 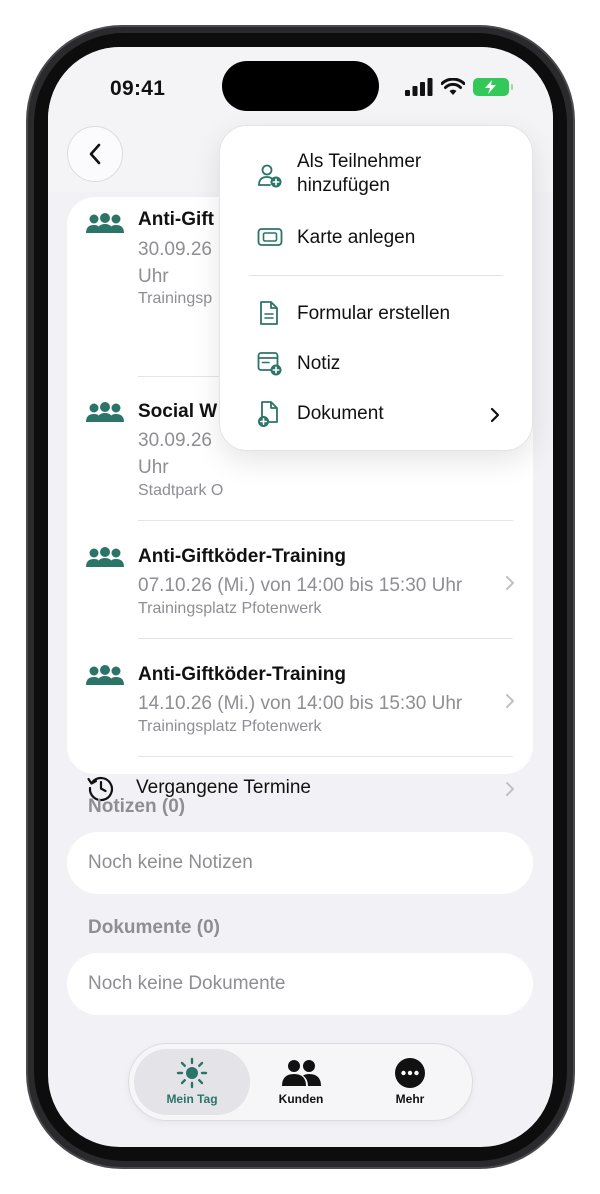 I want to click on event-title: Anti-Gift, so click(x=176, y=219).